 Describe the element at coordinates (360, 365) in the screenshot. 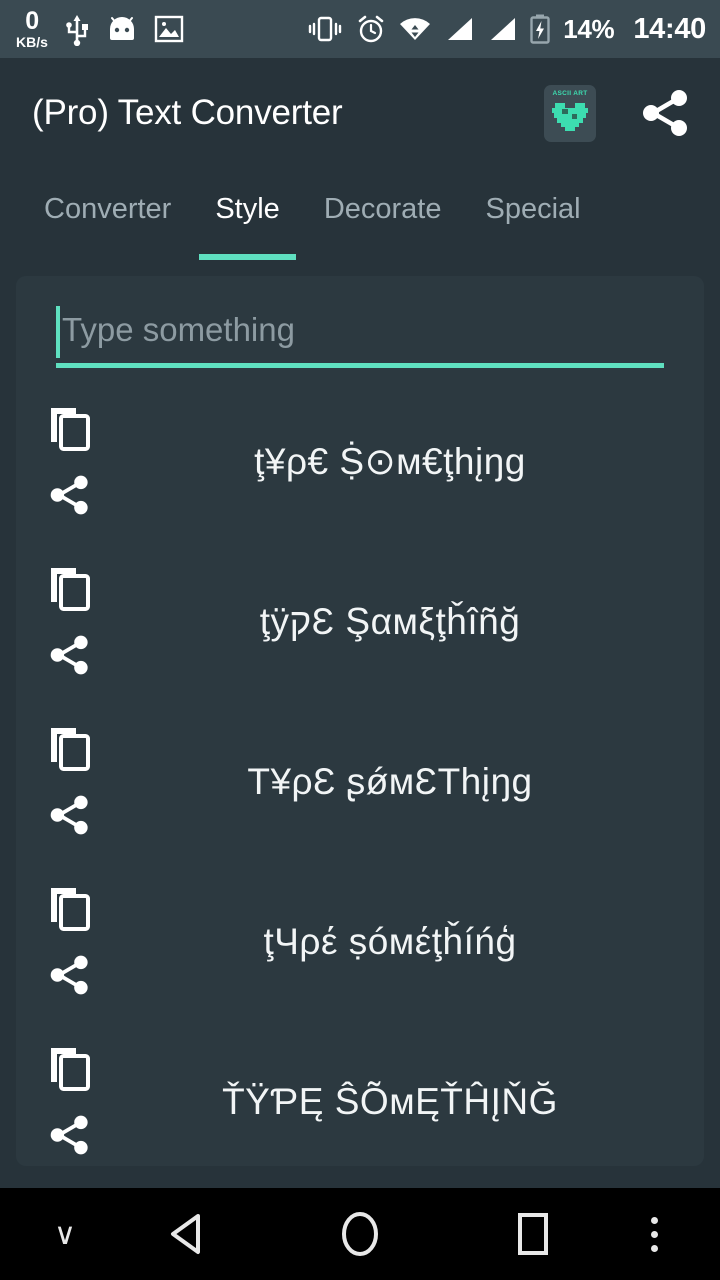

I see `input-underline` at that location.